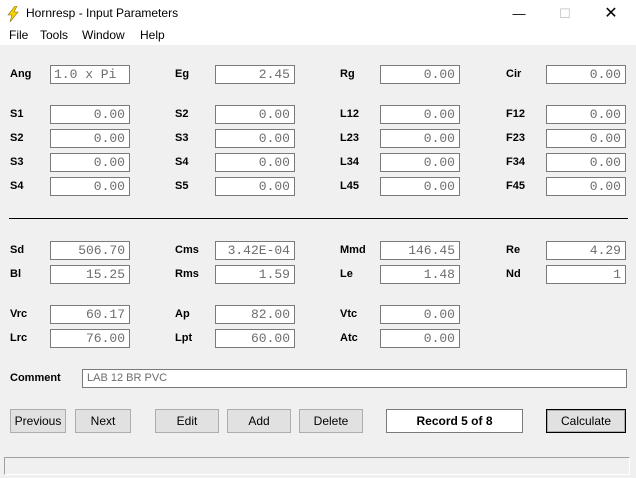  Describe the element at coordinates (182, 114) in the screenshot. I see `label-s2-upper: S2` at that location.